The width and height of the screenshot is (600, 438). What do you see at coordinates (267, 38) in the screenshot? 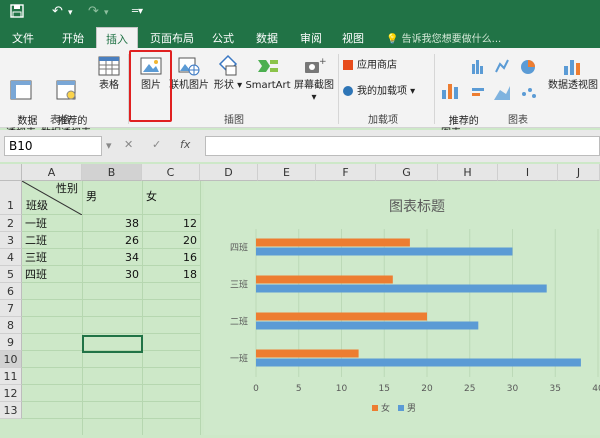
I see `tab-data: 数据` at bounding box center [267, 38].